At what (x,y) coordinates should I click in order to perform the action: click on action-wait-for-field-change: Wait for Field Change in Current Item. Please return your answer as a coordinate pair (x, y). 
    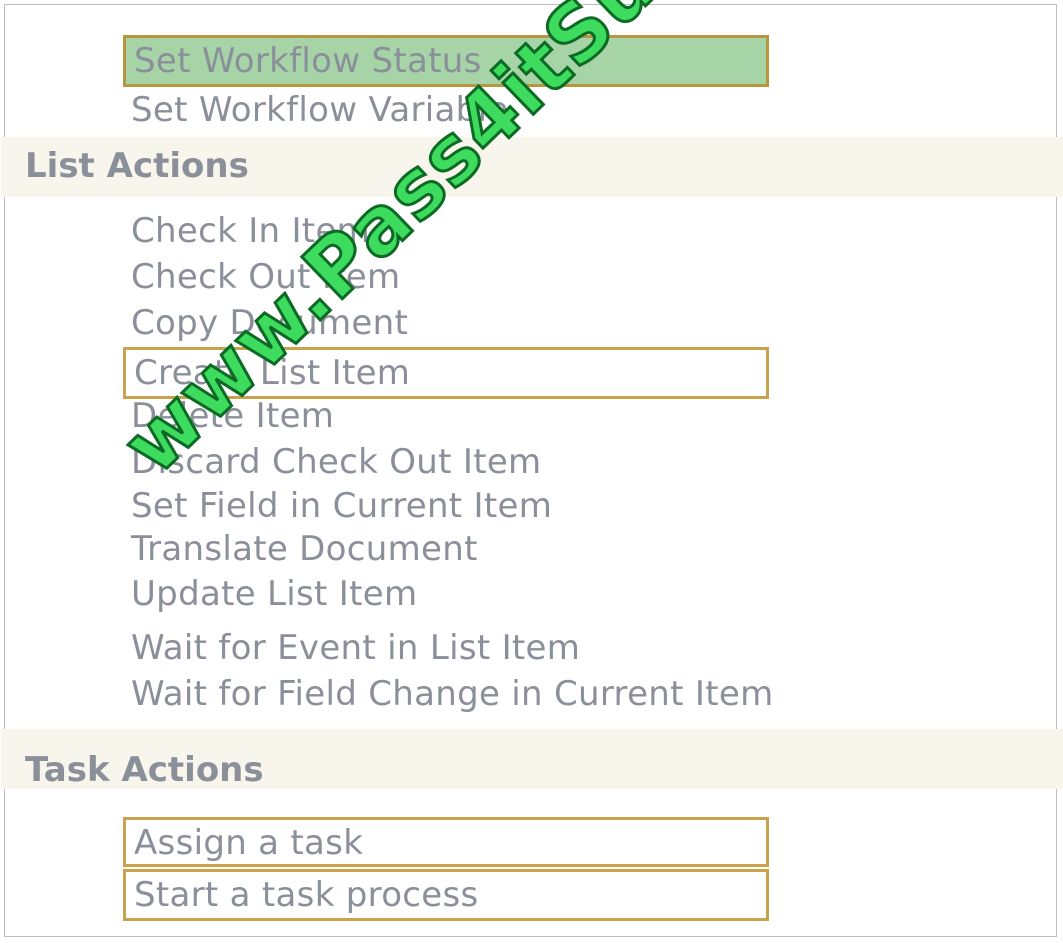
    Looking at the image, I should click on (452, 694).